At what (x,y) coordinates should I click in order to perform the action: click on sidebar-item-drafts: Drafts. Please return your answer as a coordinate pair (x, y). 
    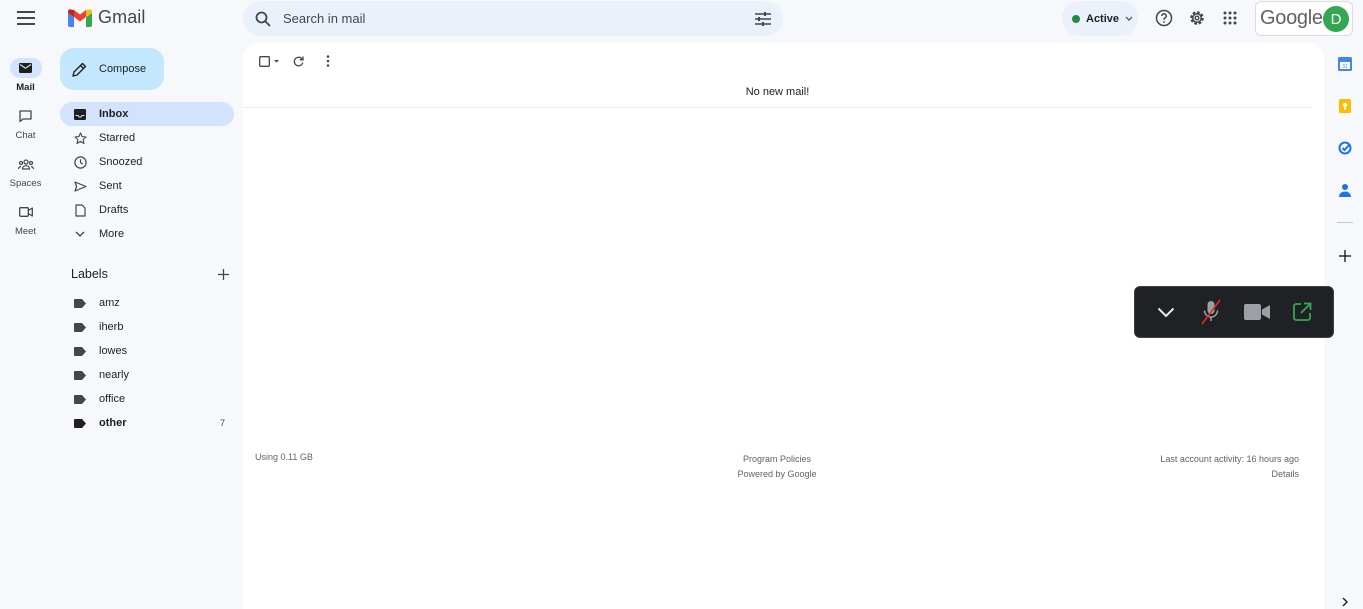
    Looking at the image, I should click on (147, 210).